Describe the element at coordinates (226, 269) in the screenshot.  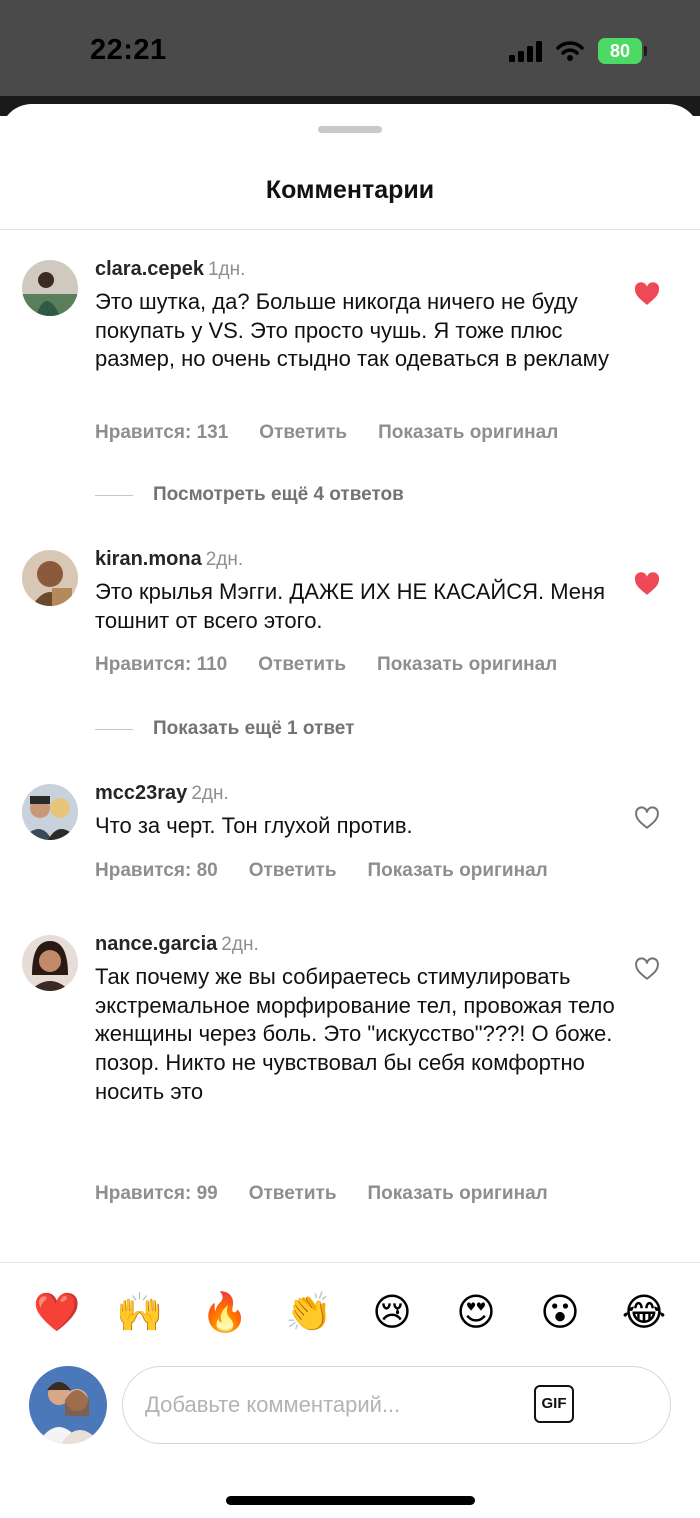
I see `comment-age: 1дн.` at that location.